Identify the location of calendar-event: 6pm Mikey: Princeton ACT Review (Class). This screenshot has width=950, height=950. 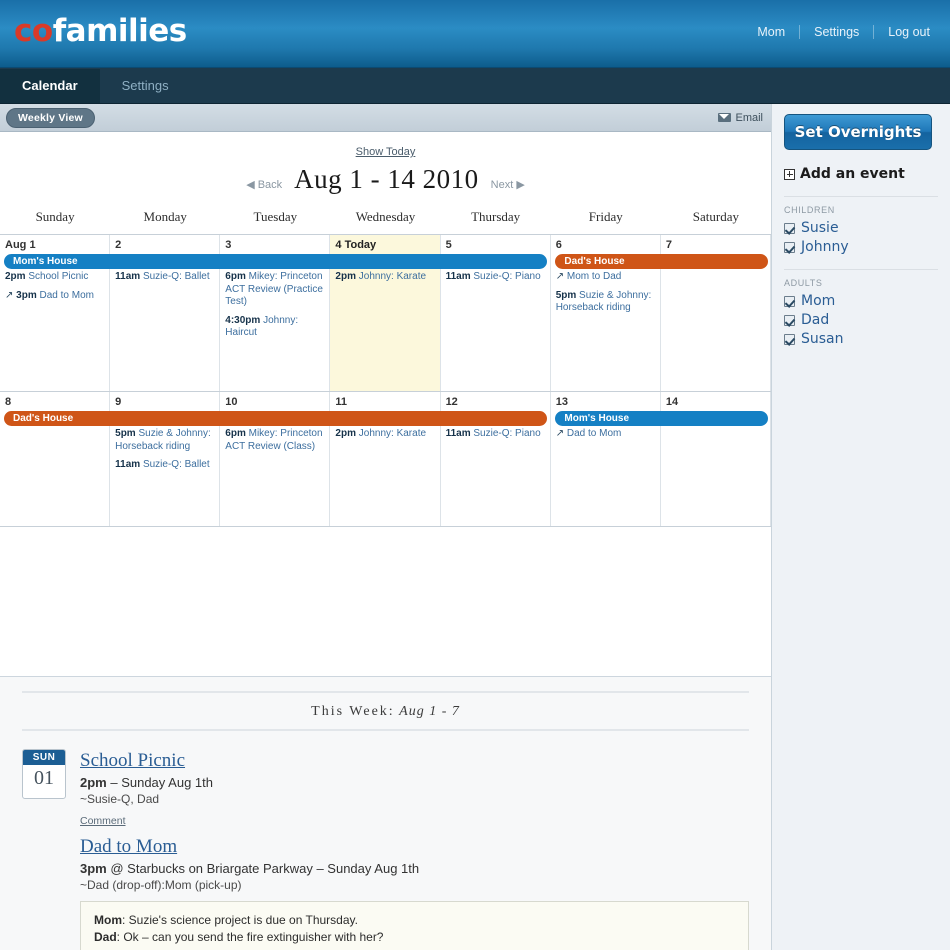
(274, 440).